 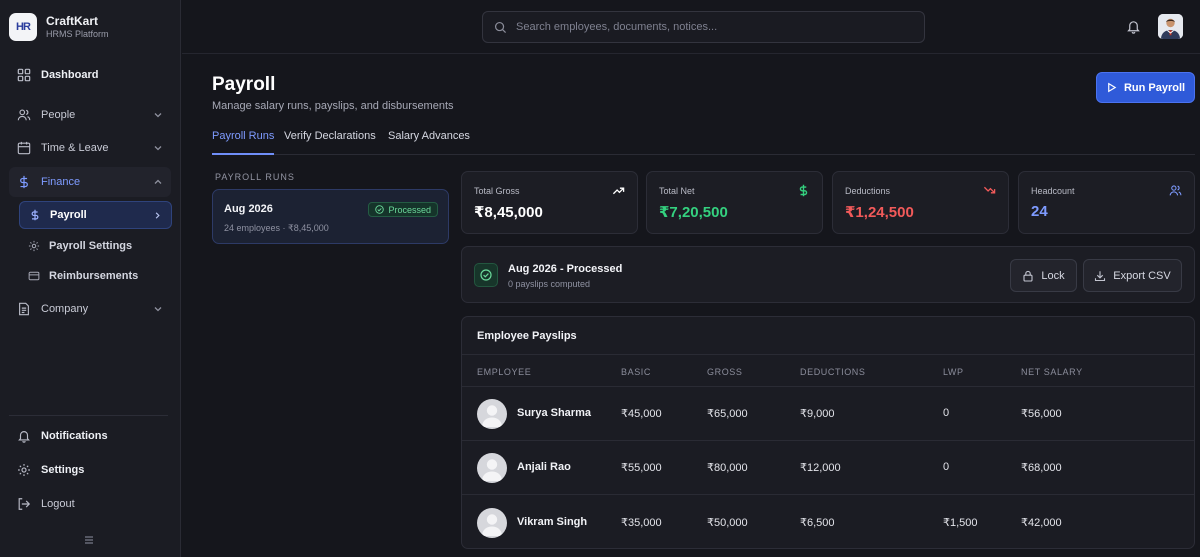 I want to click on run-payroll-label: Run Payroll, so click(x=1154, y=87).